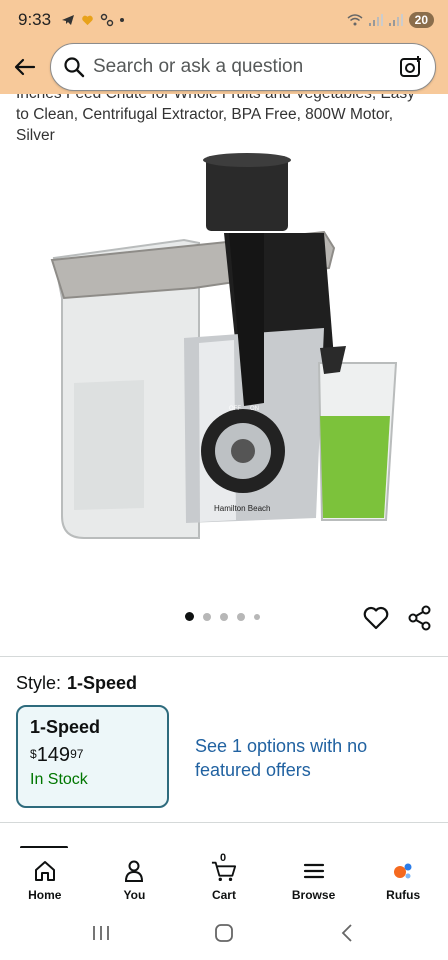 The width and height of the screenshot is (448, 960). I want to click on status-bar: 9:33 20, so click(224, 20).